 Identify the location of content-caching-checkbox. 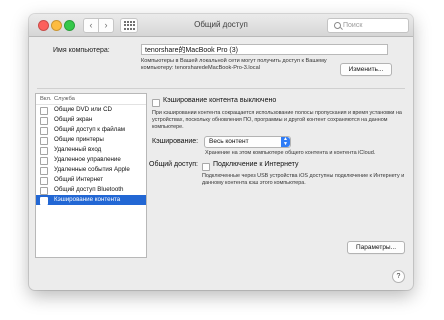
(156, 103).